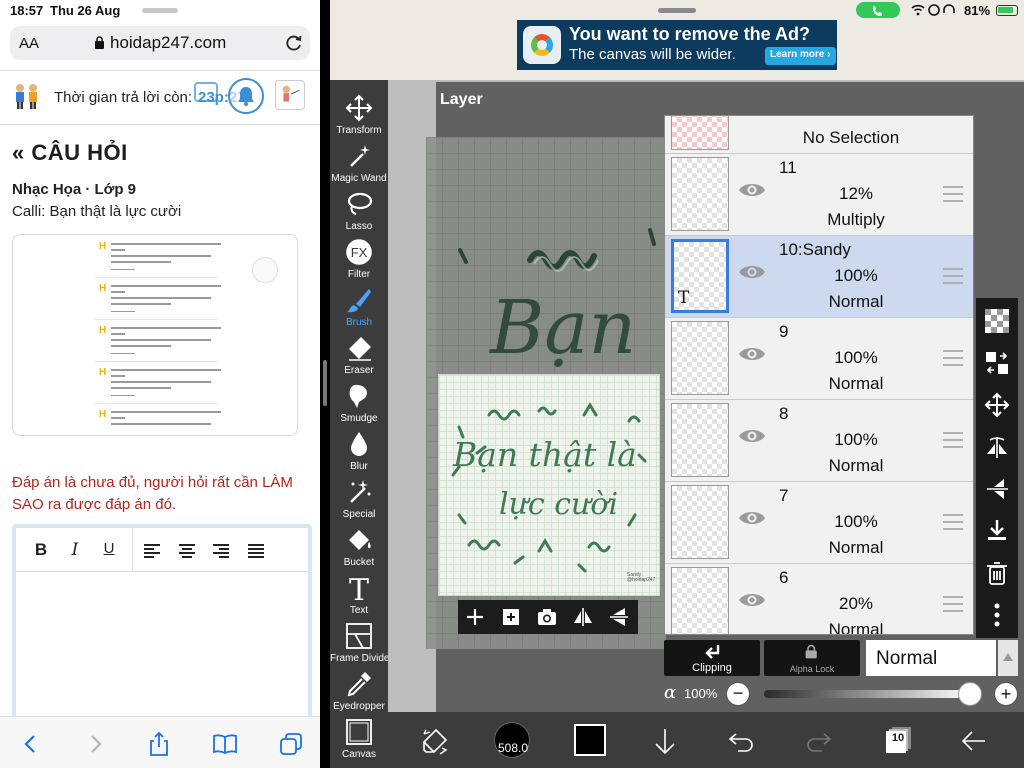 This screenshot has width=1024, height=768. Describe the element at coordinates (359, 260) in the screenshot. I see `tool-filter: FX Filter` at that location.